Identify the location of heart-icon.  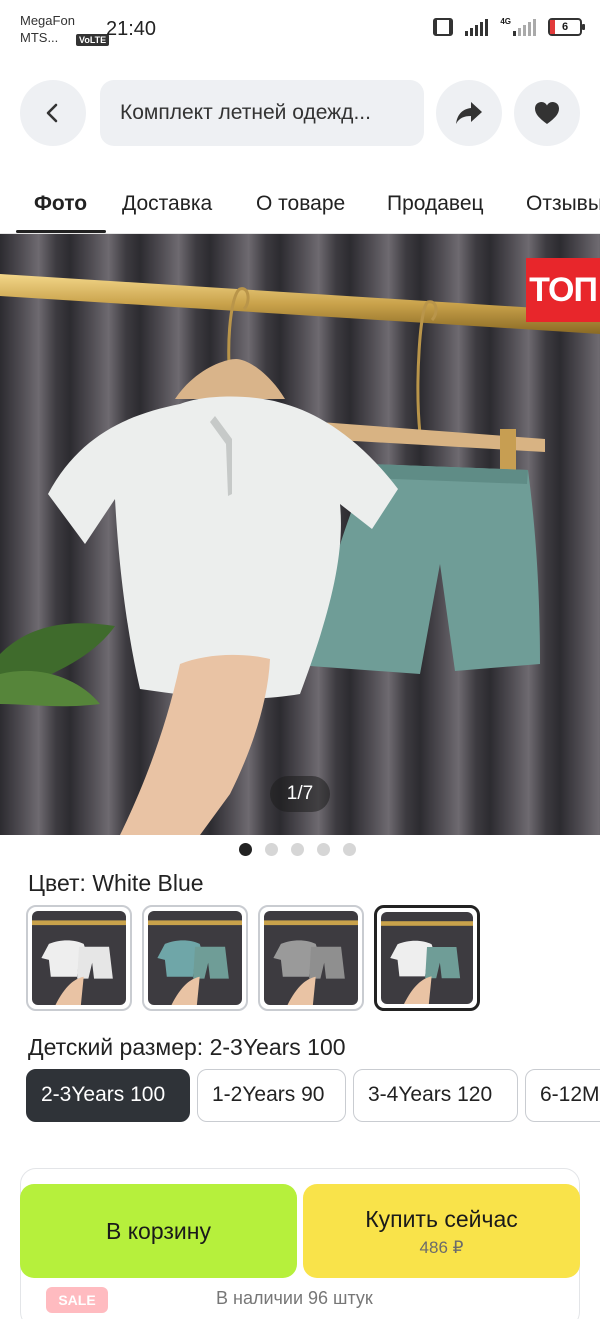
(547, 113).